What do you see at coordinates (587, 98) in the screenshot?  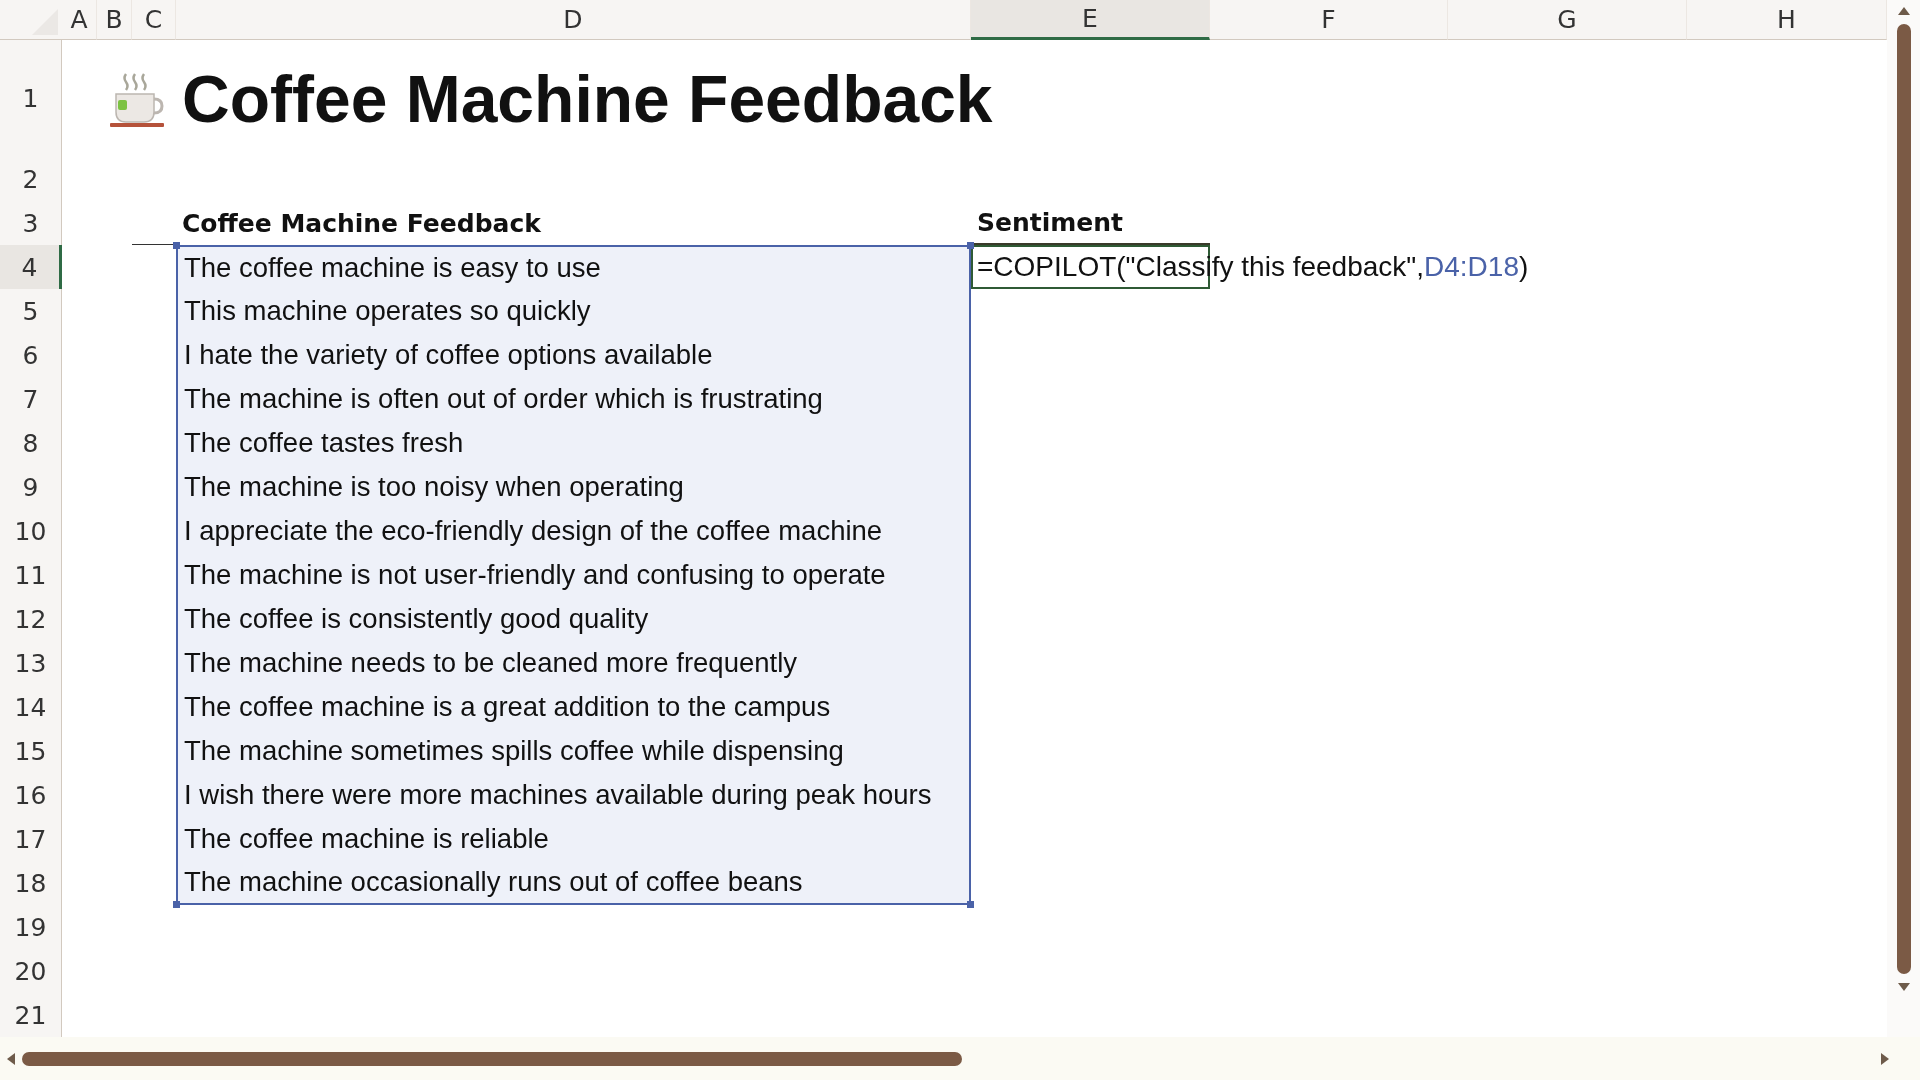 I see `sheet-title: Coffee Machine Feedback` at bounding box center [587, 98].